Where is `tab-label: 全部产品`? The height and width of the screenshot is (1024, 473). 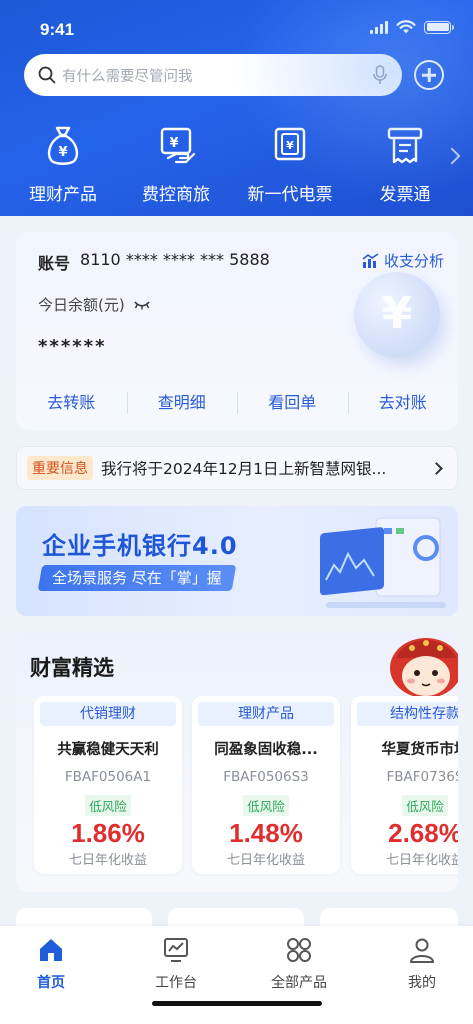
tab-label: 全部产品 is located at coordinates (299, 983).